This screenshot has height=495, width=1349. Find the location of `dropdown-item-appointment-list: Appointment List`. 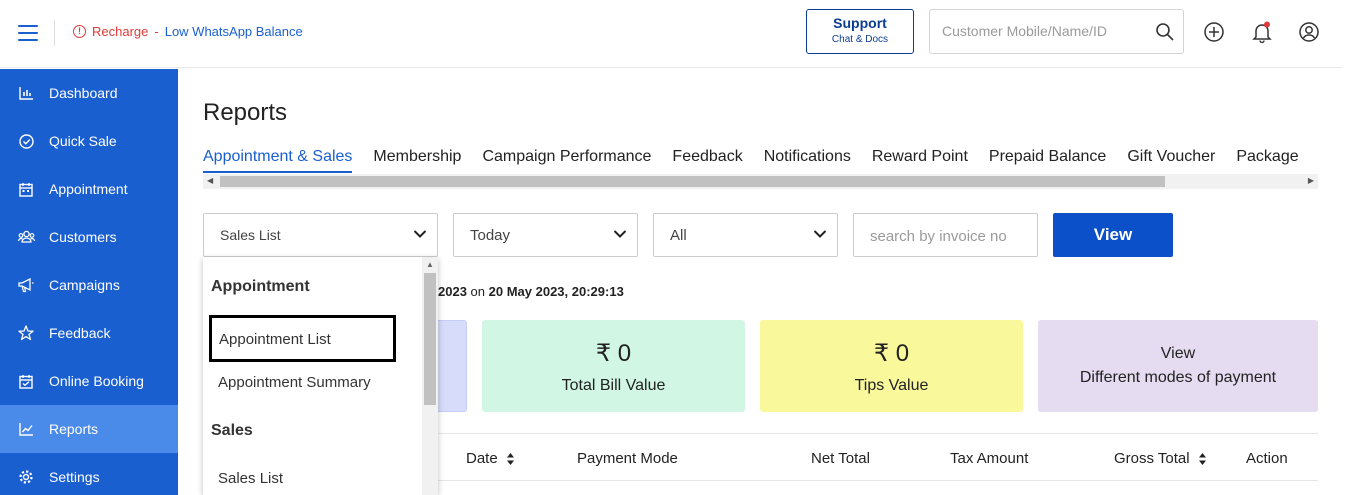

dropdown-item-appointment-list: Appointment List is located at coordinates (302, 338).